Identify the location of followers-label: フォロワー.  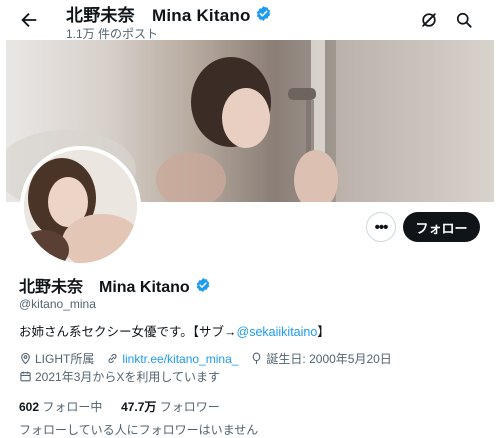
(189, 407).